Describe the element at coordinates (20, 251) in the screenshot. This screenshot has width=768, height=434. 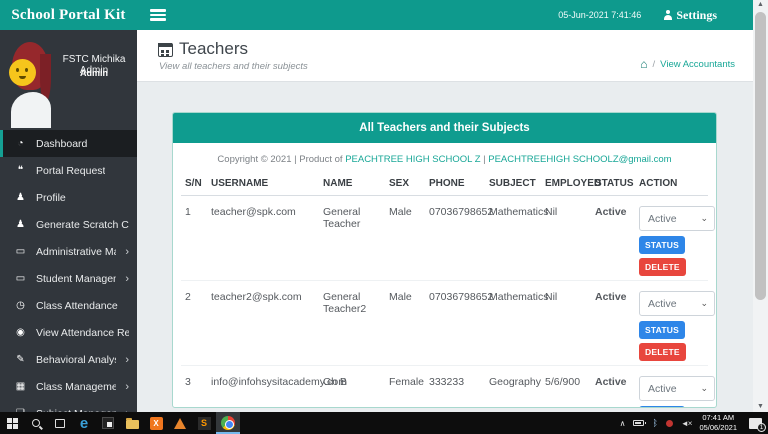
I see `laptop-icon: ▭` at that location.